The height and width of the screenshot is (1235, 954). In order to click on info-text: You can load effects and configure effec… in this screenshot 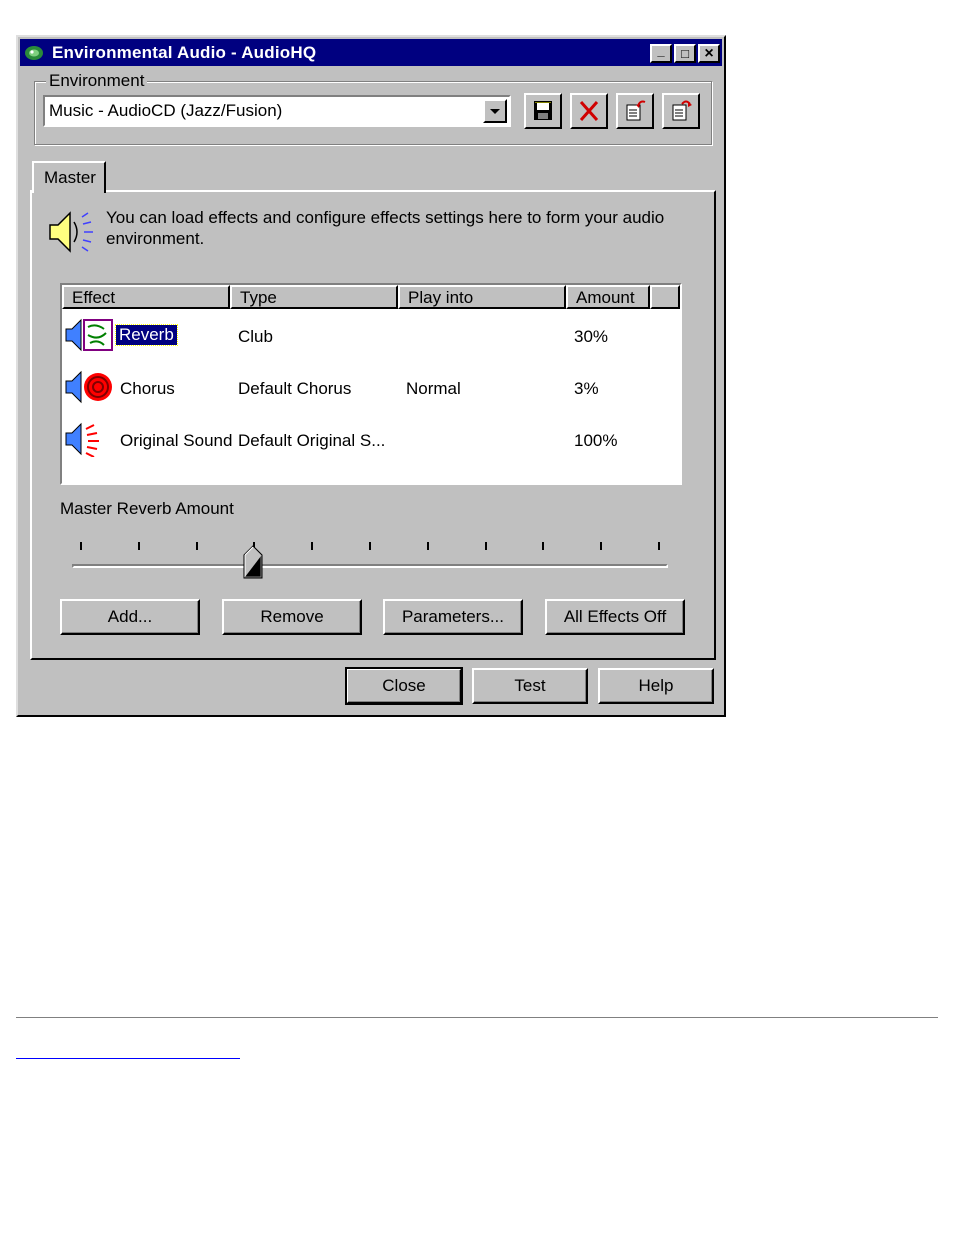, I will do `click(385, 228)`.